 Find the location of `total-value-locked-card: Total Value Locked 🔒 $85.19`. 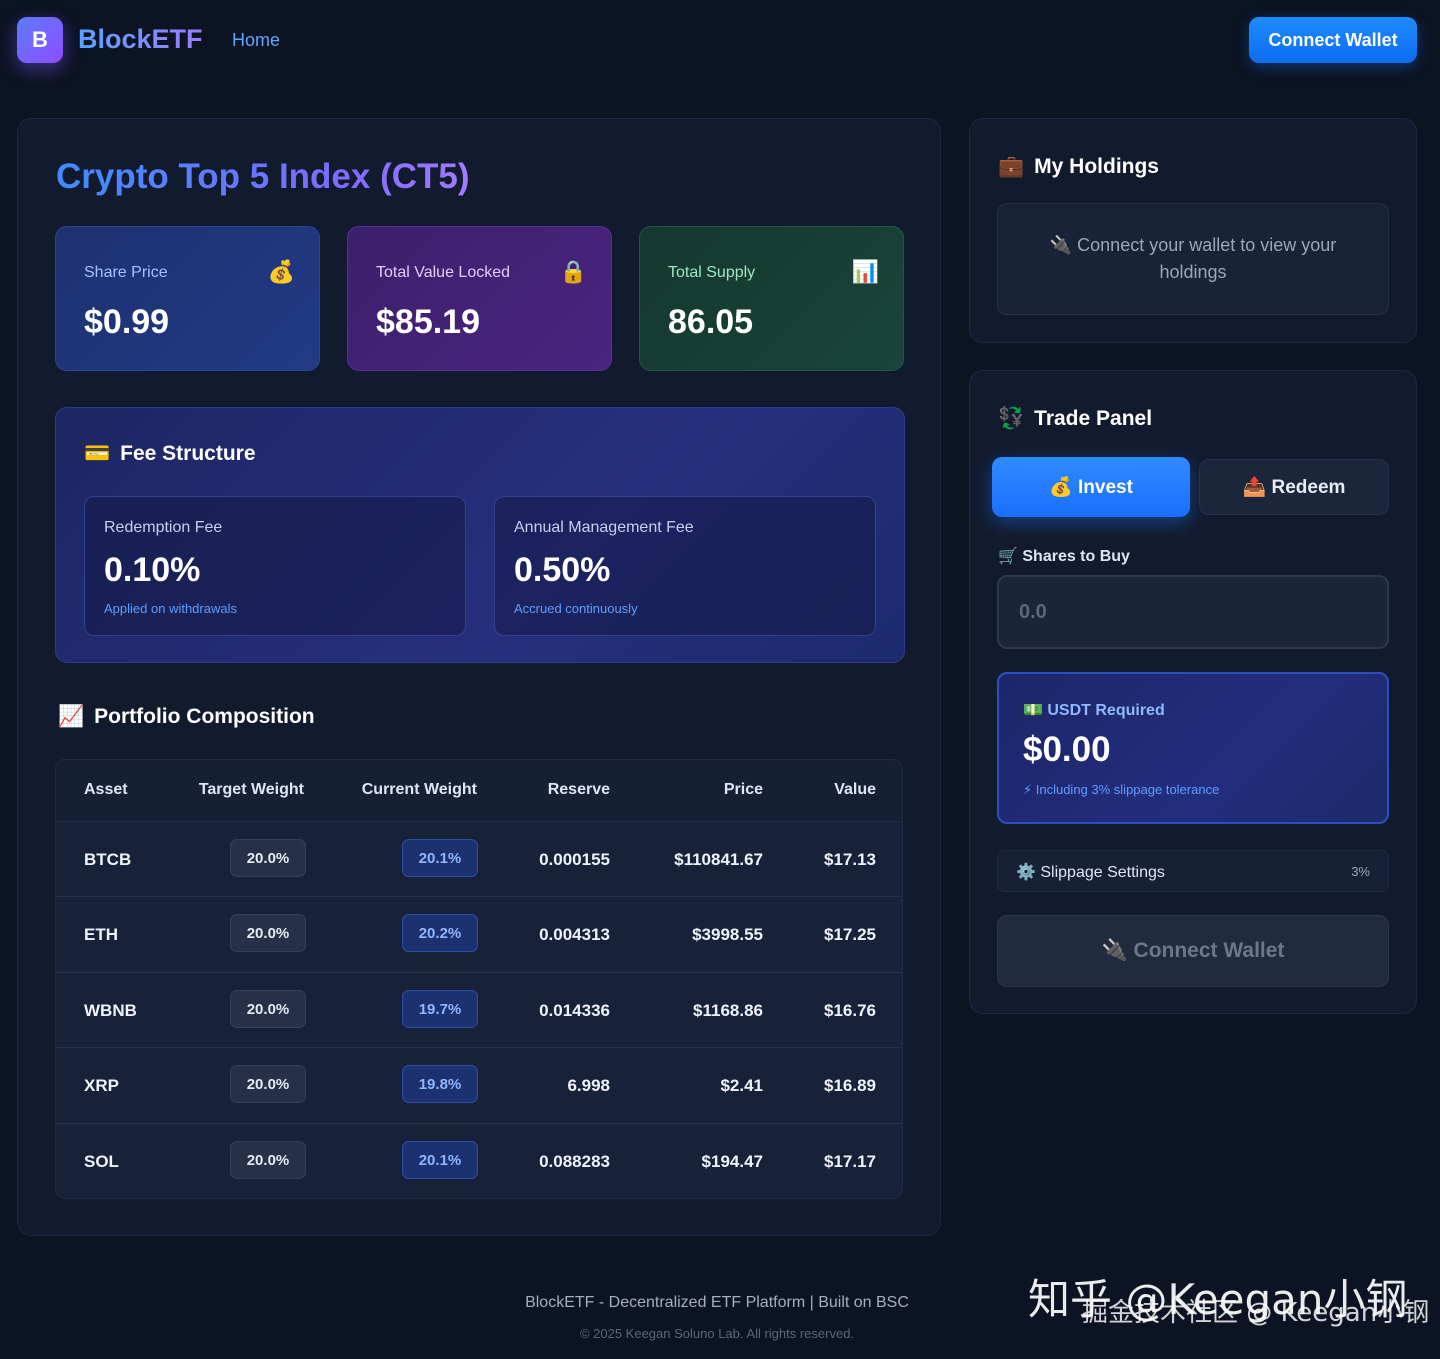

total-value-locked-card: Total Value Locked 🔒 $85.19 is located at coordinates (479, 298).